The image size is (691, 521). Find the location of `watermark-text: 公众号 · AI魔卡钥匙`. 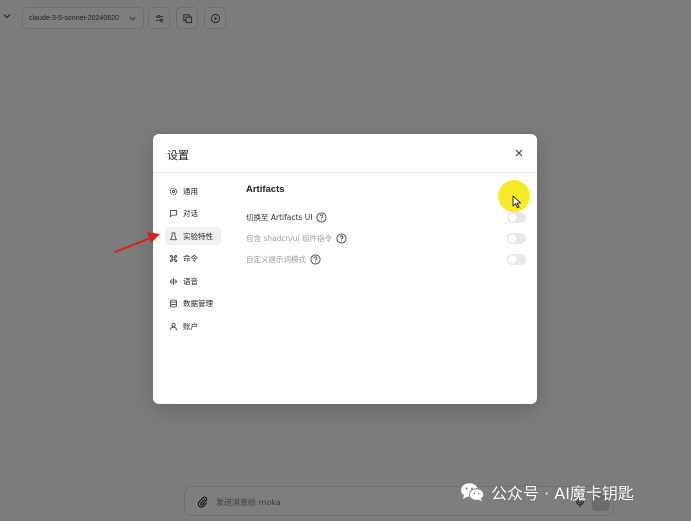

watermark-text: 公众号 · AI魔卡钥匙 is located at coordinates (562, 493).